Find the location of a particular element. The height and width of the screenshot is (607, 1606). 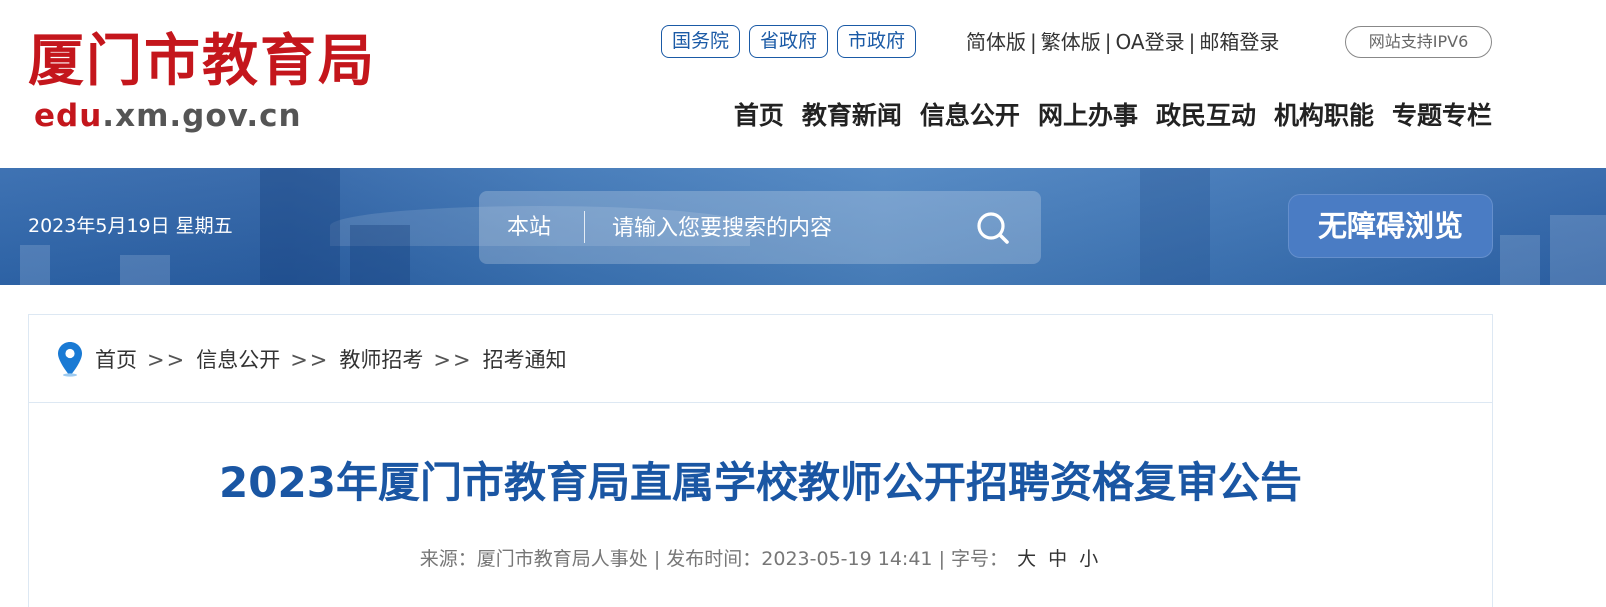

site-logo: 厦门市教育局 edu.xm.gov.cn is located at coordinates (218, 85).